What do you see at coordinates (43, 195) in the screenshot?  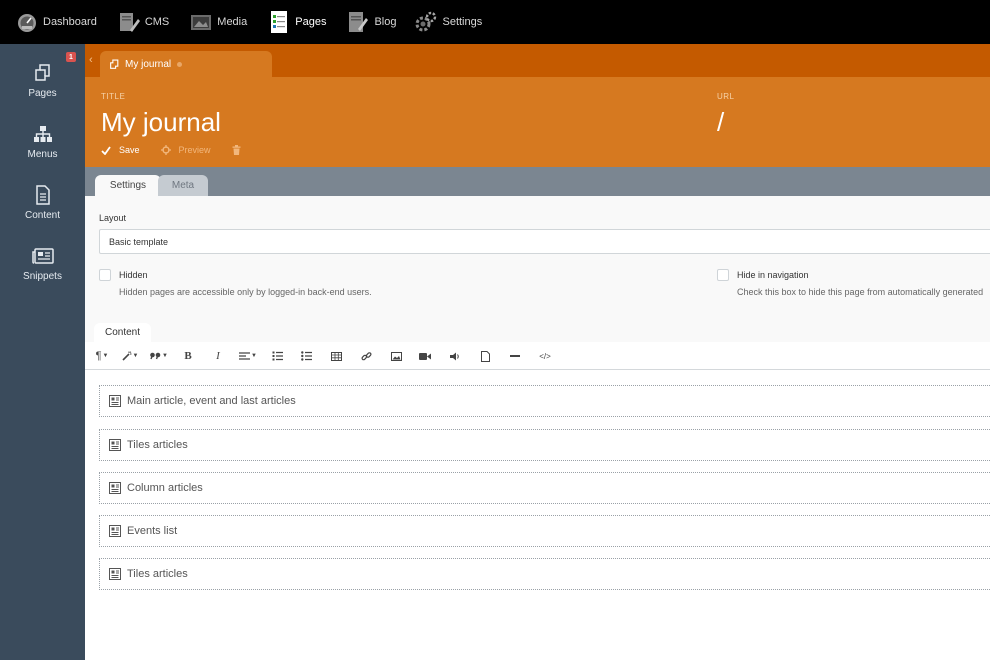 I see `document-icon` at bounding box center [43, 195].